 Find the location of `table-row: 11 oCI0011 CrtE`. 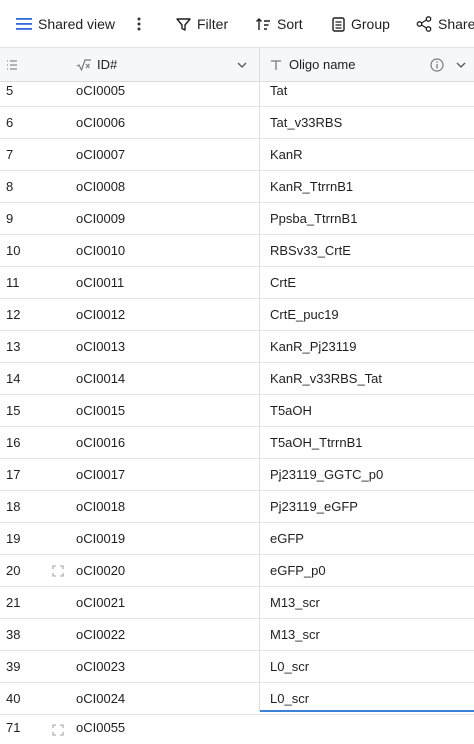

table-row: 11 oCI0011 CrtE is located at coordinates (237, 283).